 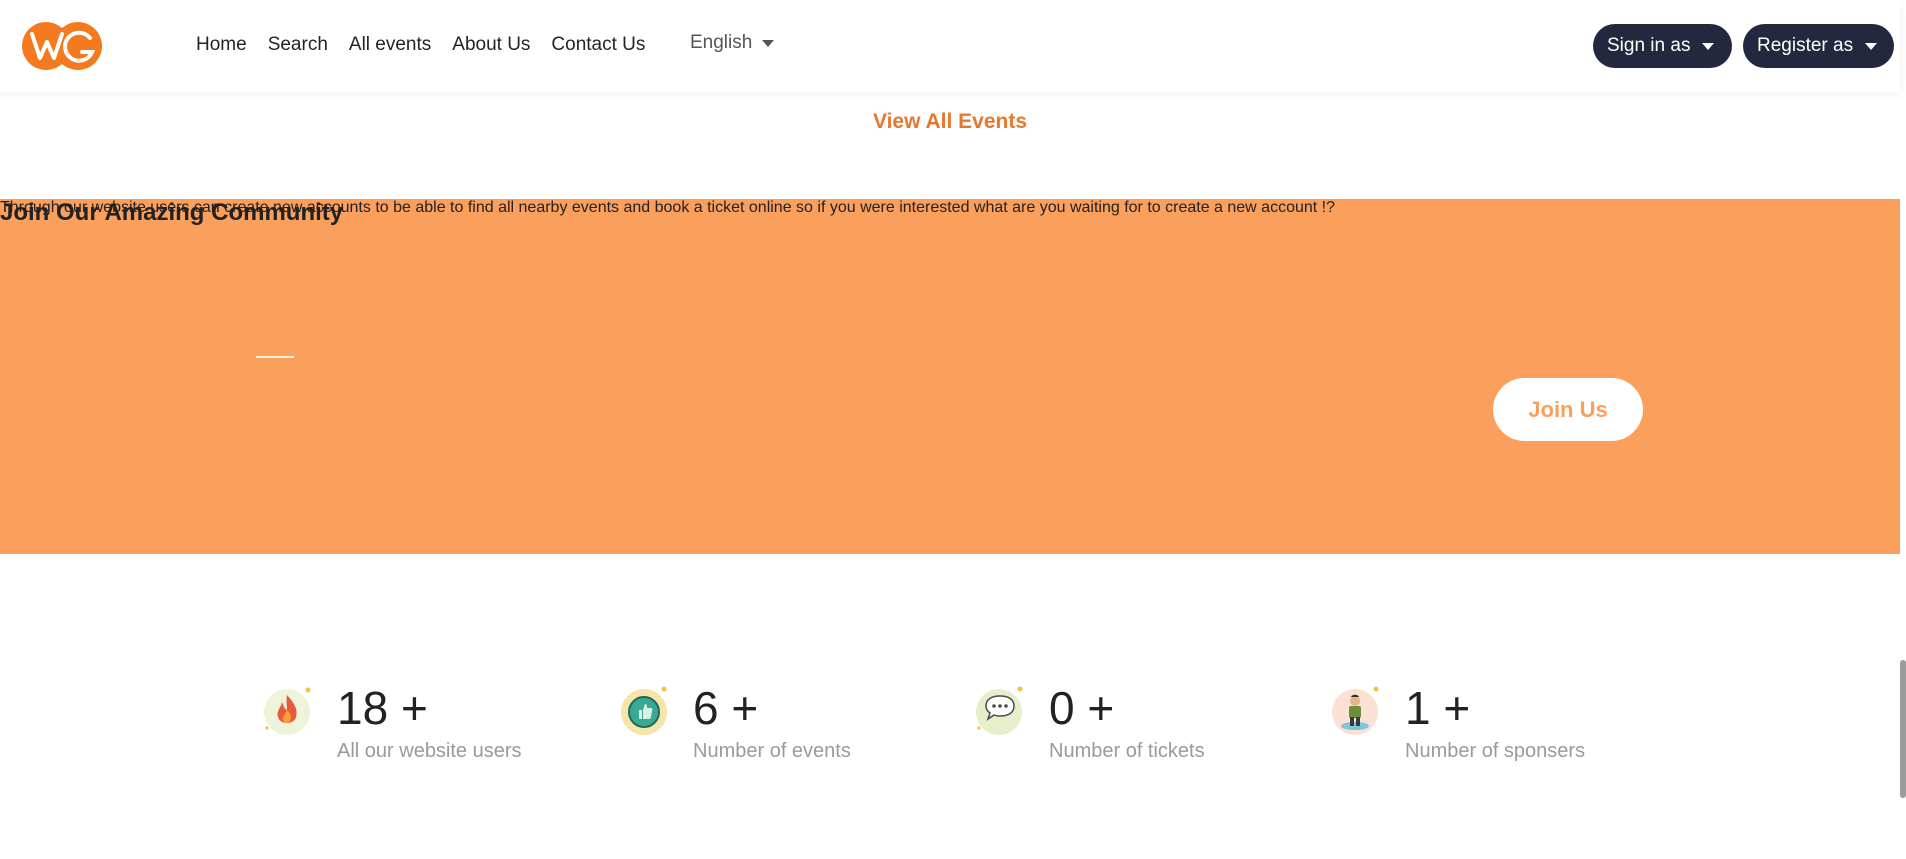 I want to click on view-all-events-link: View All Events, so click(x=950, y=122).